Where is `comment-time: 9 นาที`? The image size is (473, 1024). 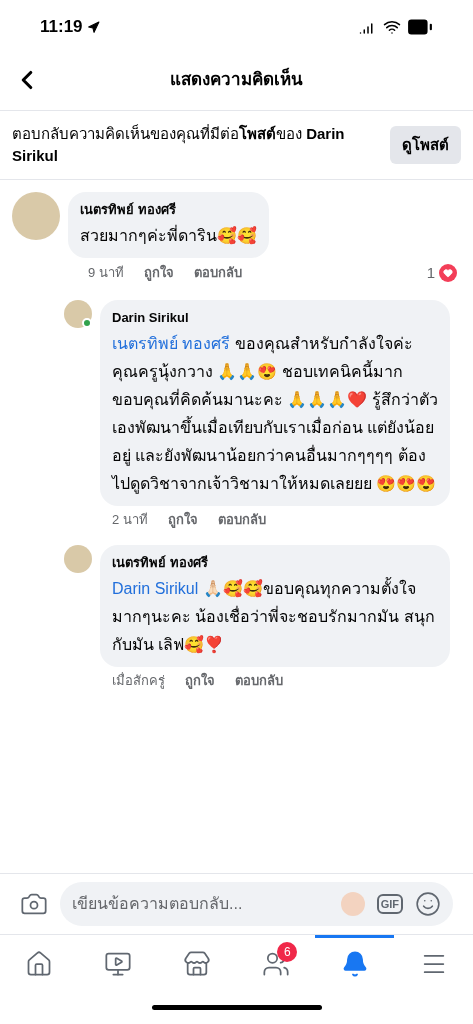
comment-time: 9 นาที is located at coordinates (106, 273).